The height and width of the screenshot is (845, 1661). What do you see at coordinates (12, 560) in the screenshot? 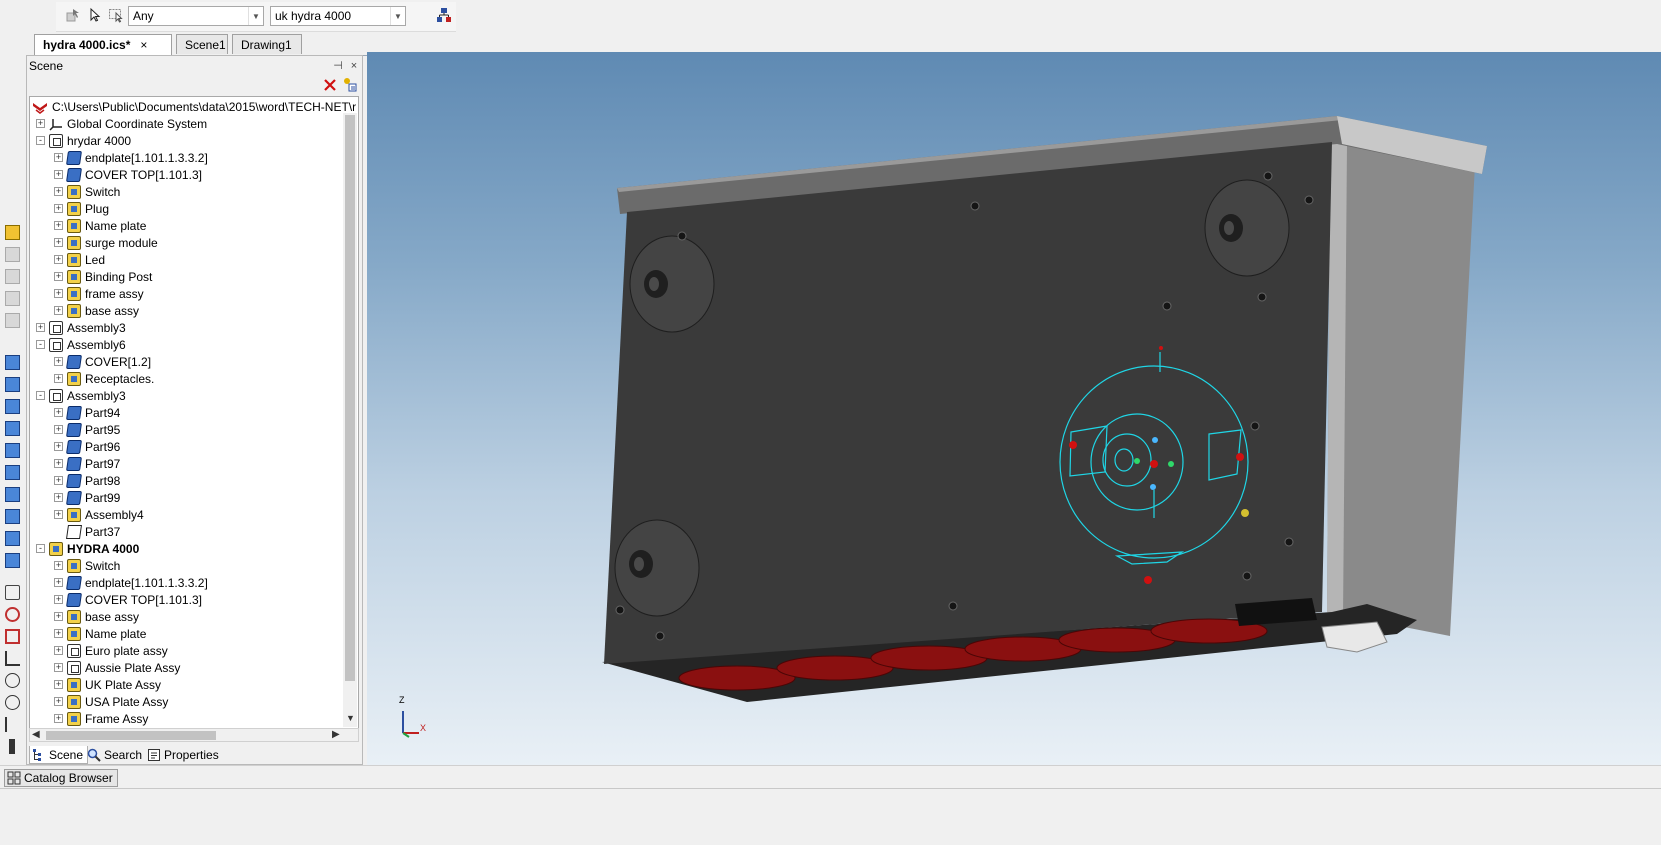
I see `stamp-shape-icon` at bounding box center [12, 560].